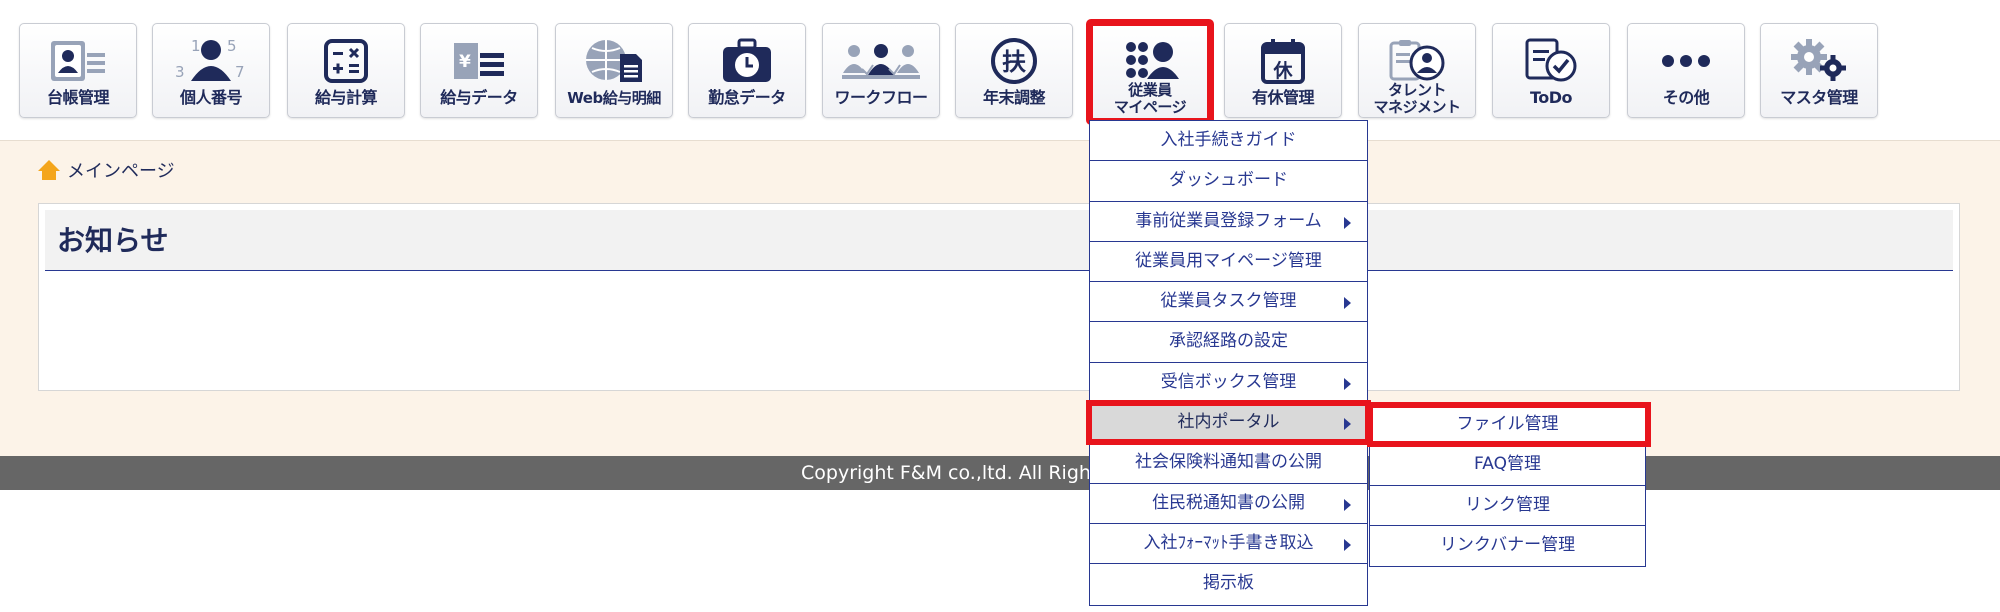 This screenshot has width=2000, height=612. I want to click on submenu-item-link-management: リンク管理, so click(1507, 506).